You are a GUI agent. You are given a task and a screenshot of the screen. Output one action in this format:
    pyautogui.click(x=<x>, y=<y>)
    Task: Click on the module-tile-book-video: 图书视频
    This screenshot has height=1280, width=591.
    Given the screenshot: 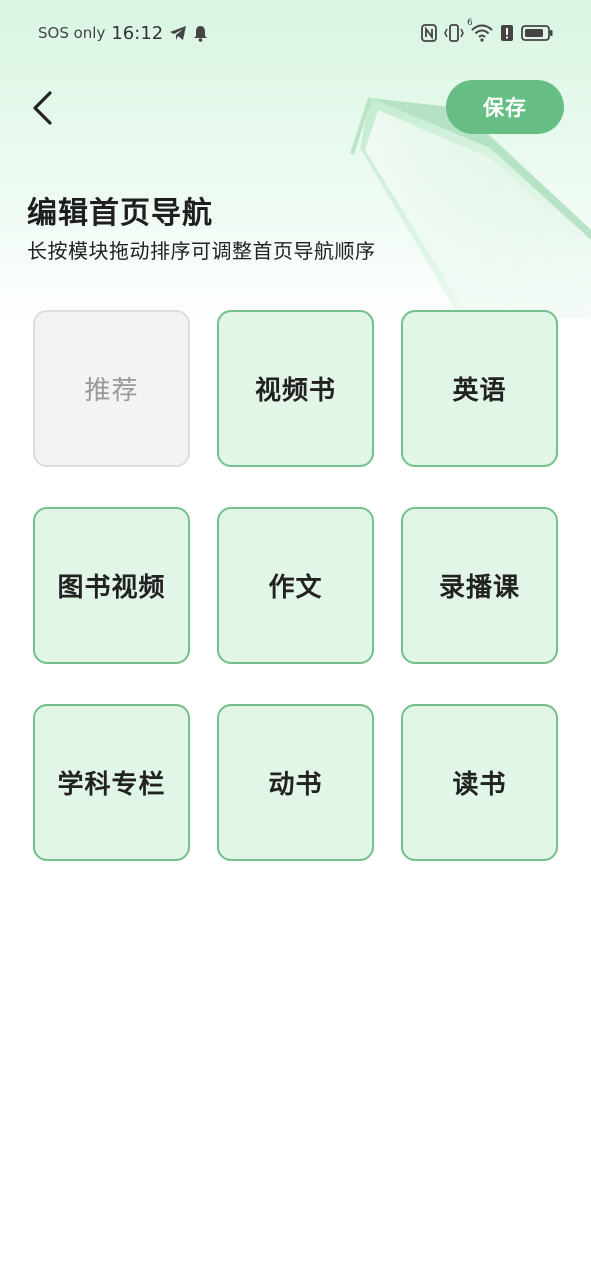 What is the action you would take?
    pyautogui.click(x=111, y=585)
    